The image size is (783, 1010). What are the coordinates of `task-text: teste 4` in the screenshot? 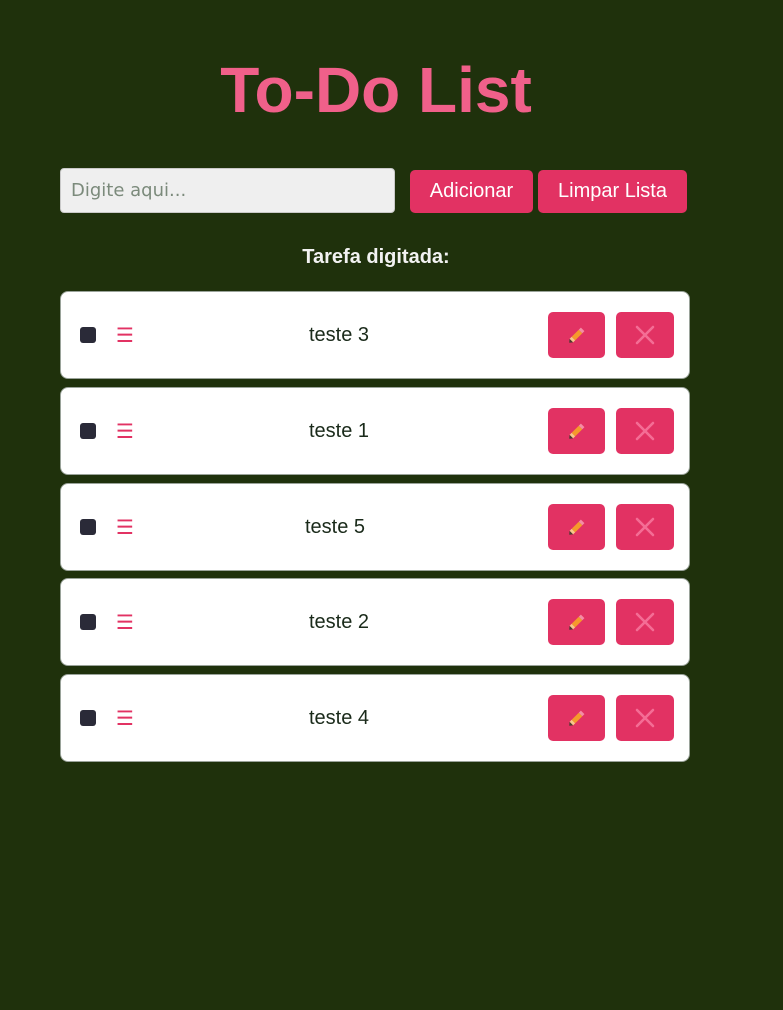 It's located at (339, 718).